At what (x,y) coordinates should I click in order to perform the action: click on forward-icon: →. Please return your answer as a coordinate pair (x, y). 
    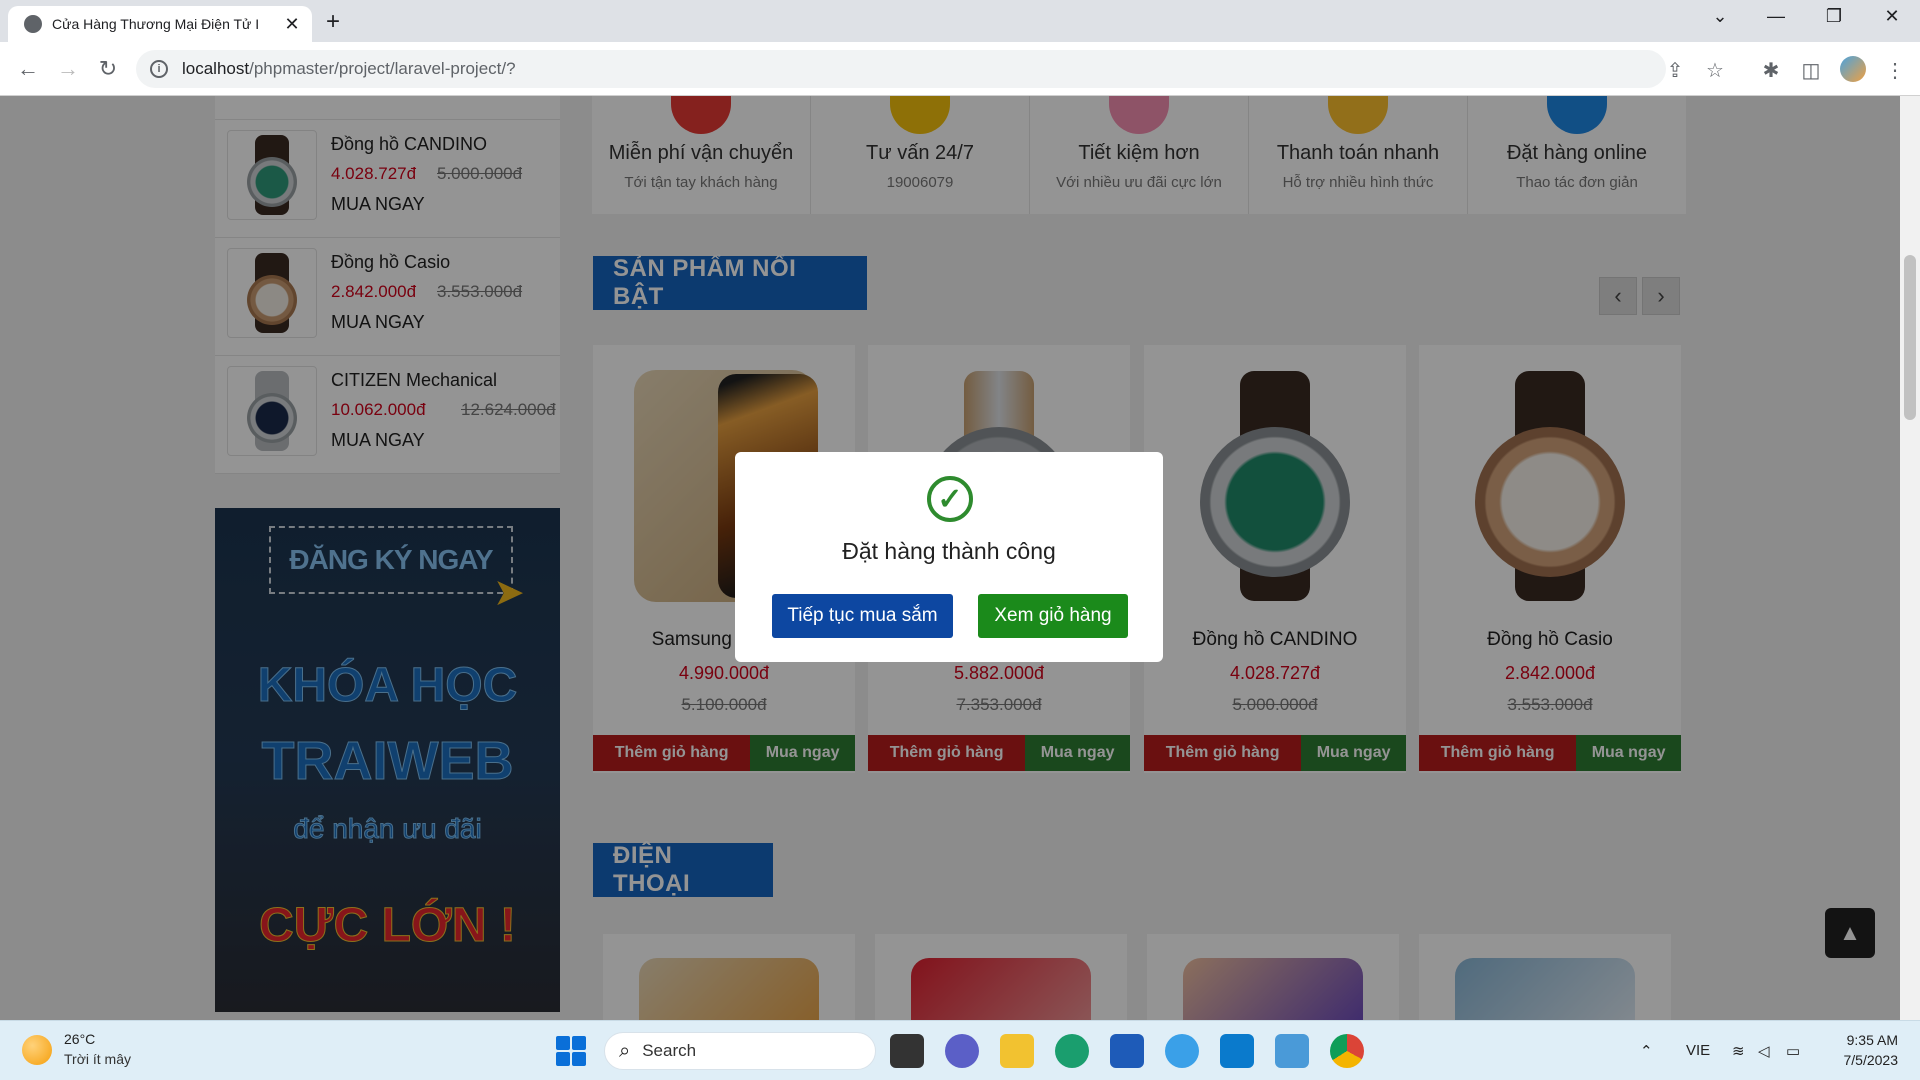
    Looking at the image, I should click on (68, 69).